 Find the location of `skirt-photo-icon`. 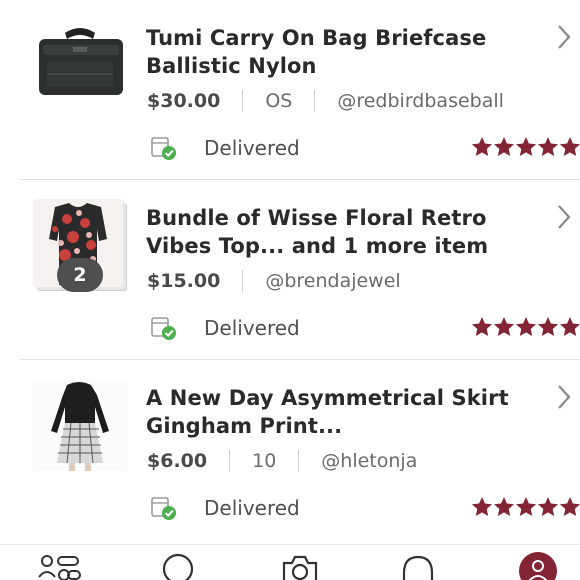

skirt-photo-icon is located at coordinates (80, 425).